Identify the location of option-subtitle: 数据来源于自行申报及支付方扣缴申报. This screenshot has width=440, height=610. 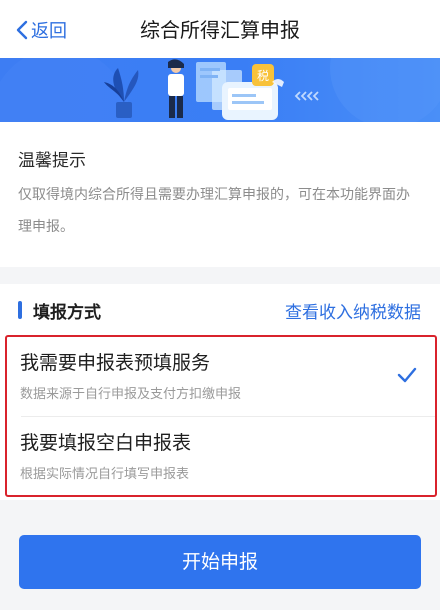
(131, 394).